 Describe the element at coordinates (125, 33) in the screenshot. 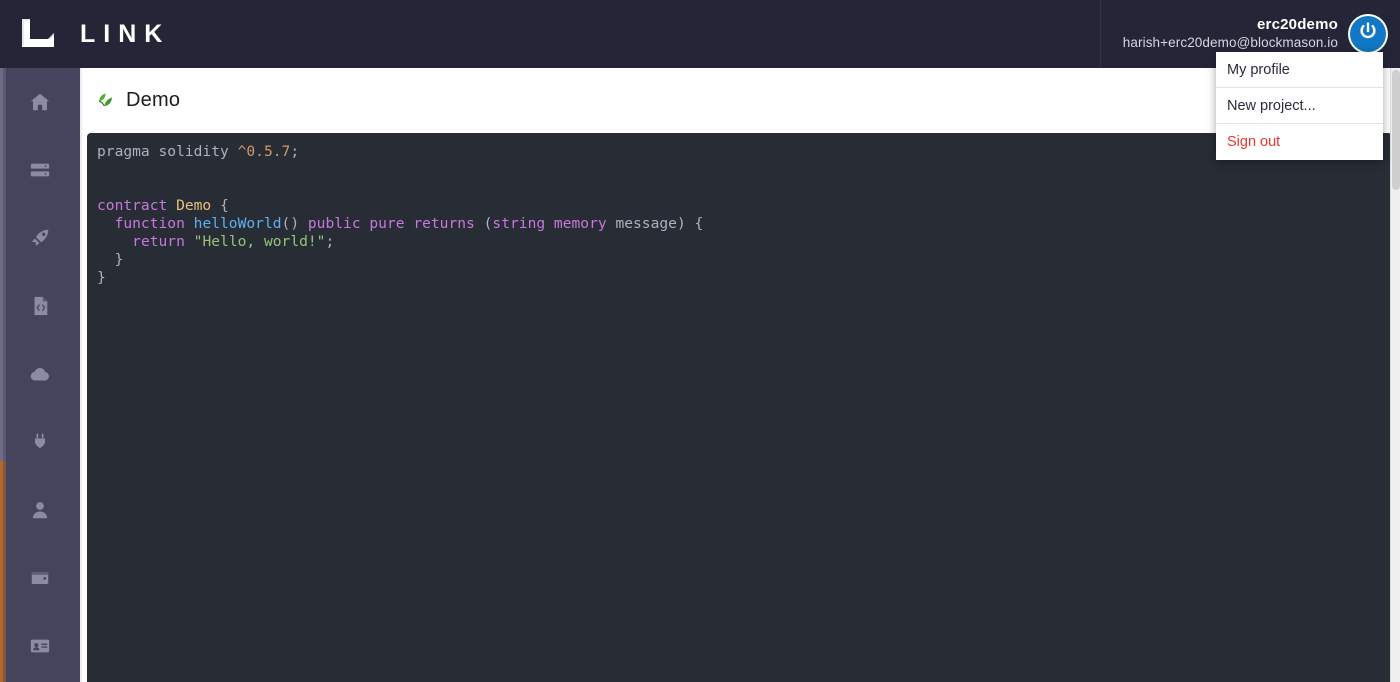

I see `brand-name: LINK` at that location.